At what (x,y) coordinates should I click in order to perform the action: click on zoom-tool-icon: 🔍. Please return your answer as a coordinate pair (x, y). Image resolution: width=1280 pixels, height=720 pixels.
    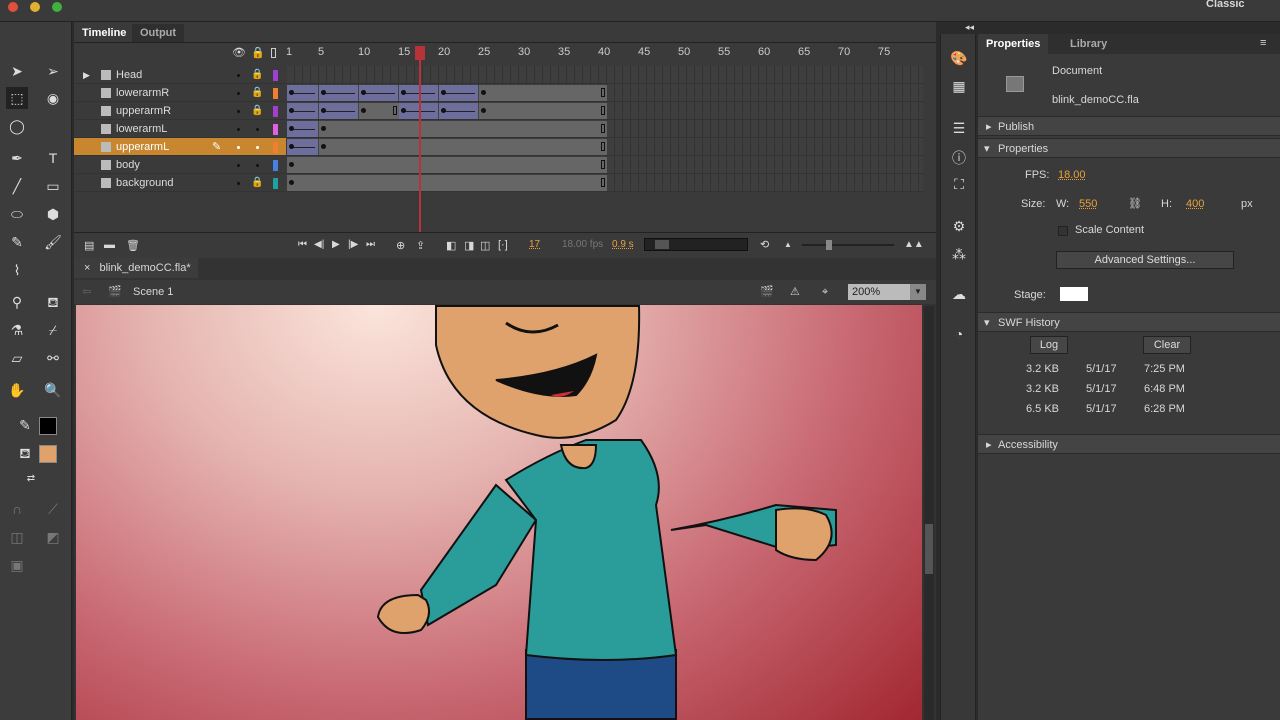
    Looking at the image, I should click on (53, 390).